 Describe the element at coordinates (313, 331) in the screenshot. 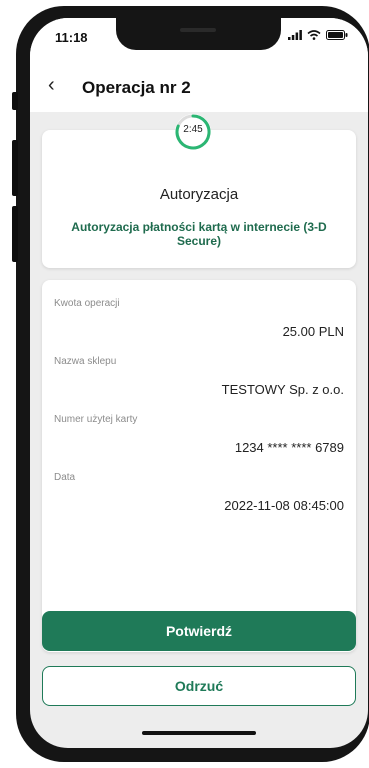

I see `detail-value: 25.00 PLN` at that location.